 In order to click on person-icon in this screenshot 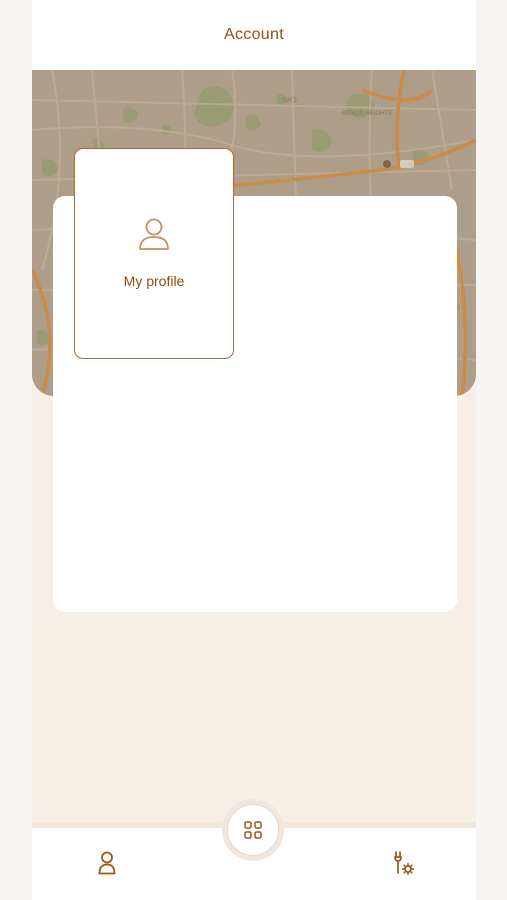, I will do `click(107, 863)`.